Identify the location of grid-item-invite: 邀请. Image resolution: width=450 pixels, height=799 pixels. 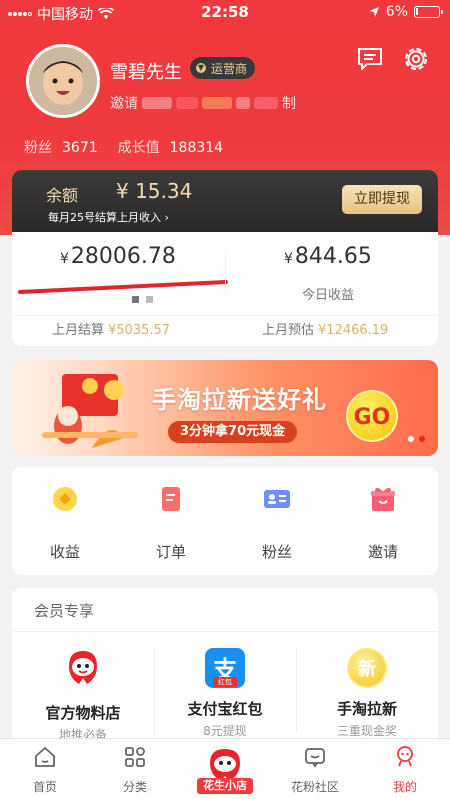
(383, 522).